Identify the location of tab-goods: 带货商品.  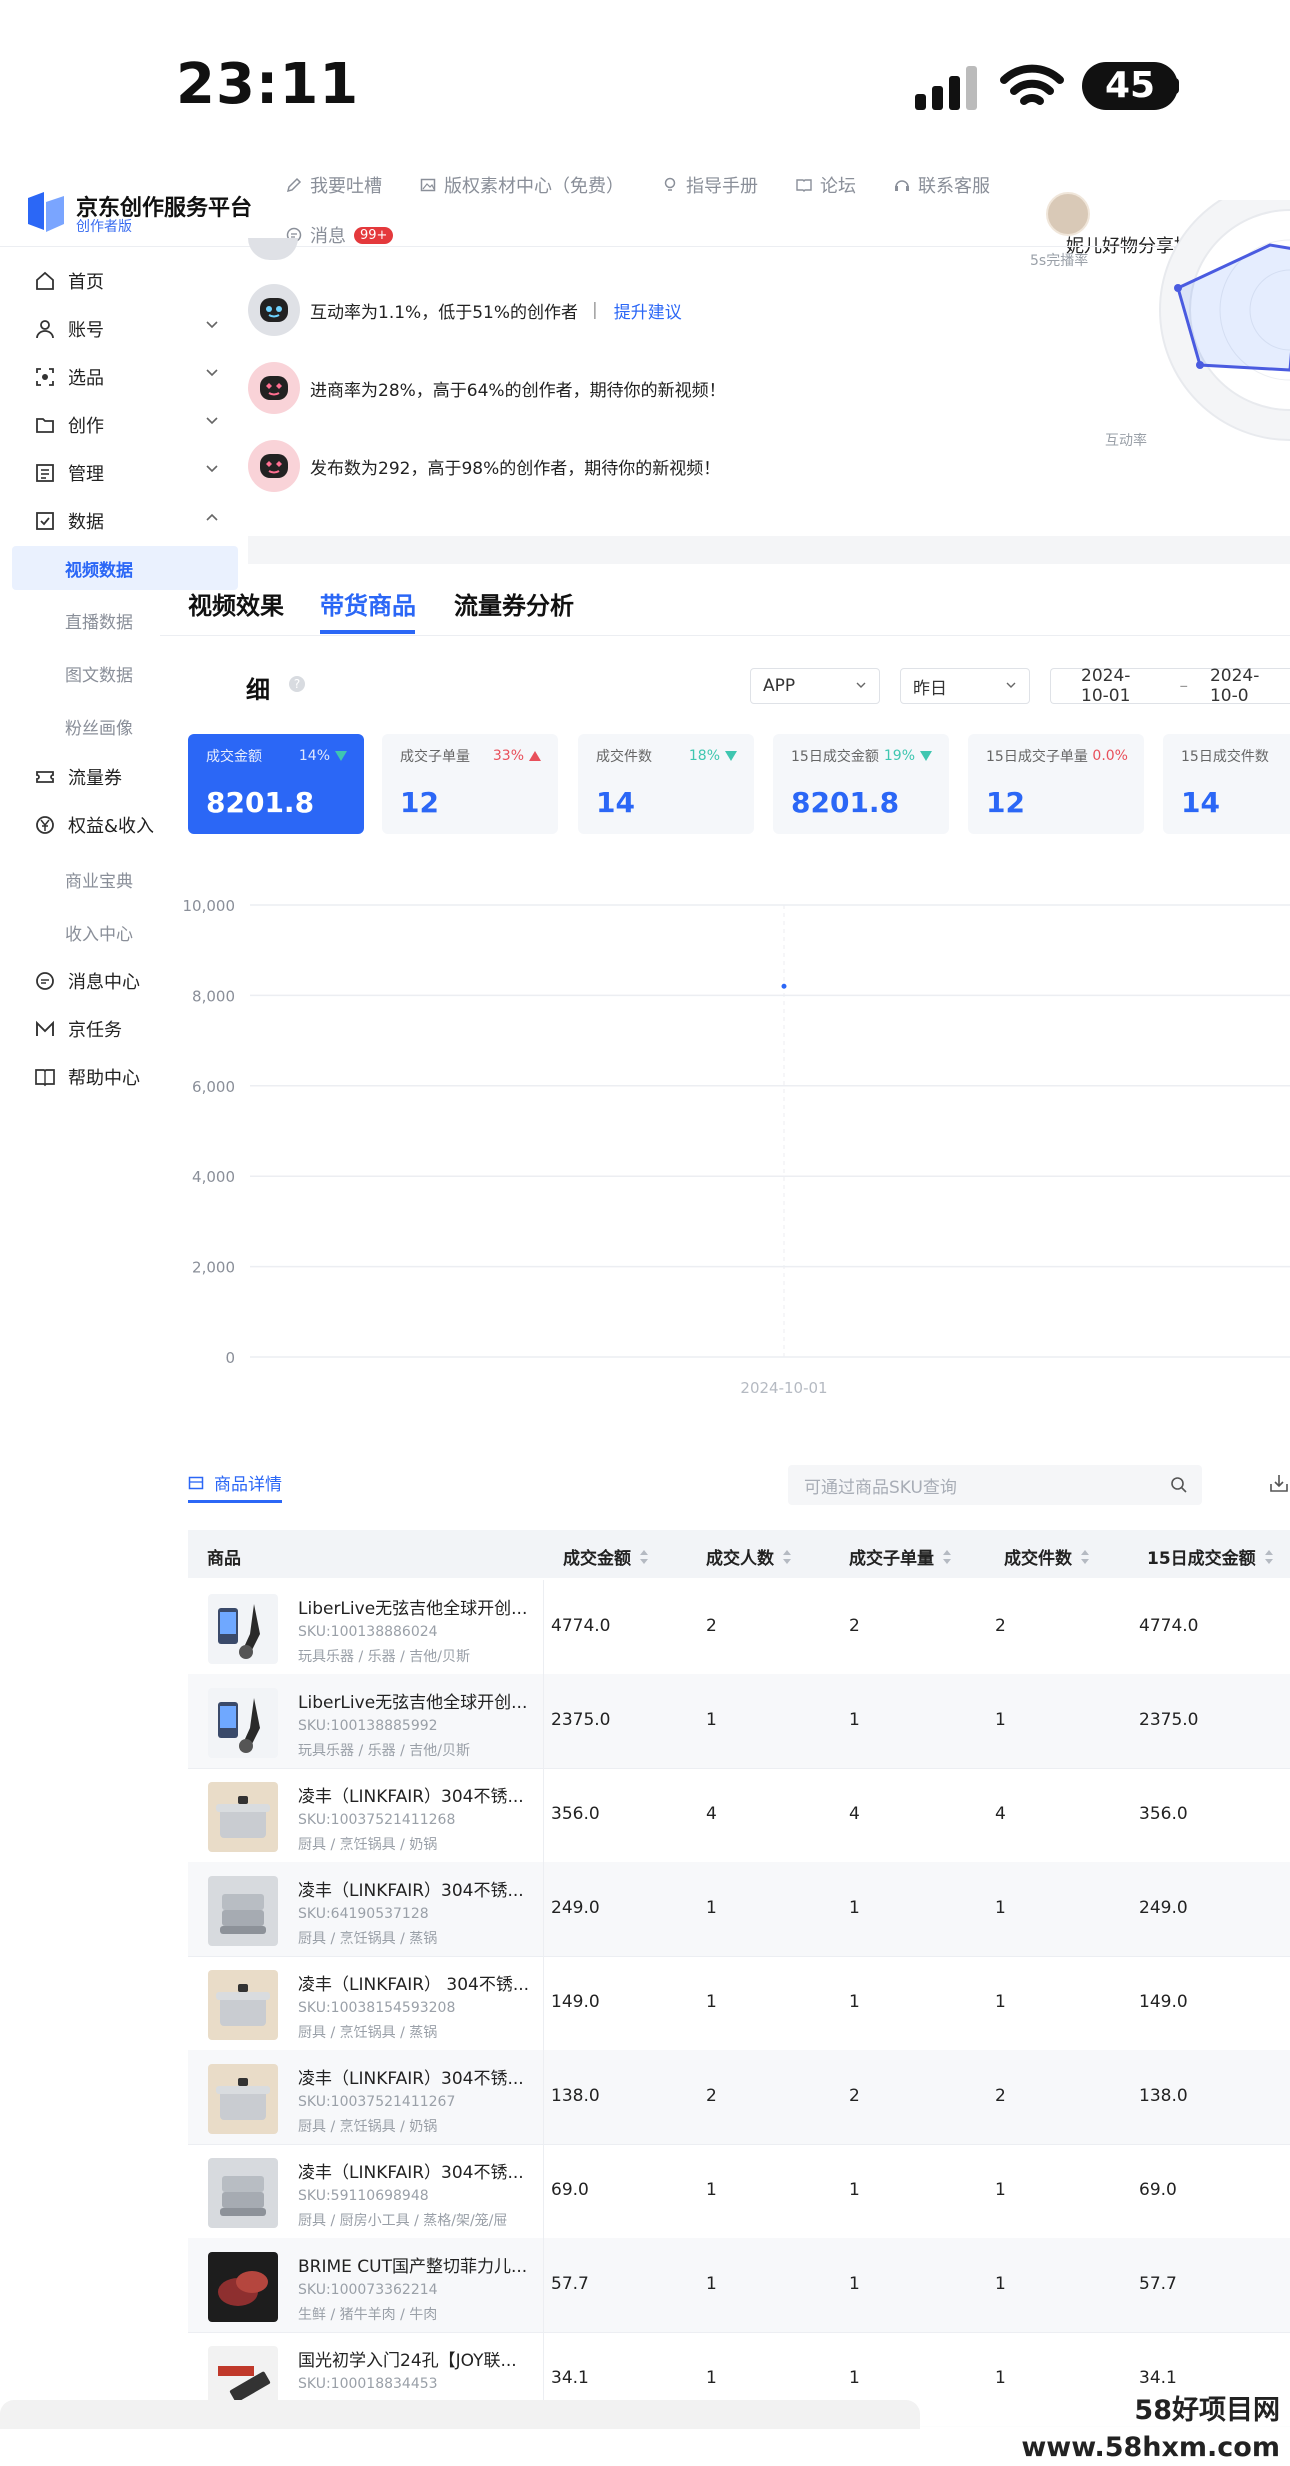
(368, 603).